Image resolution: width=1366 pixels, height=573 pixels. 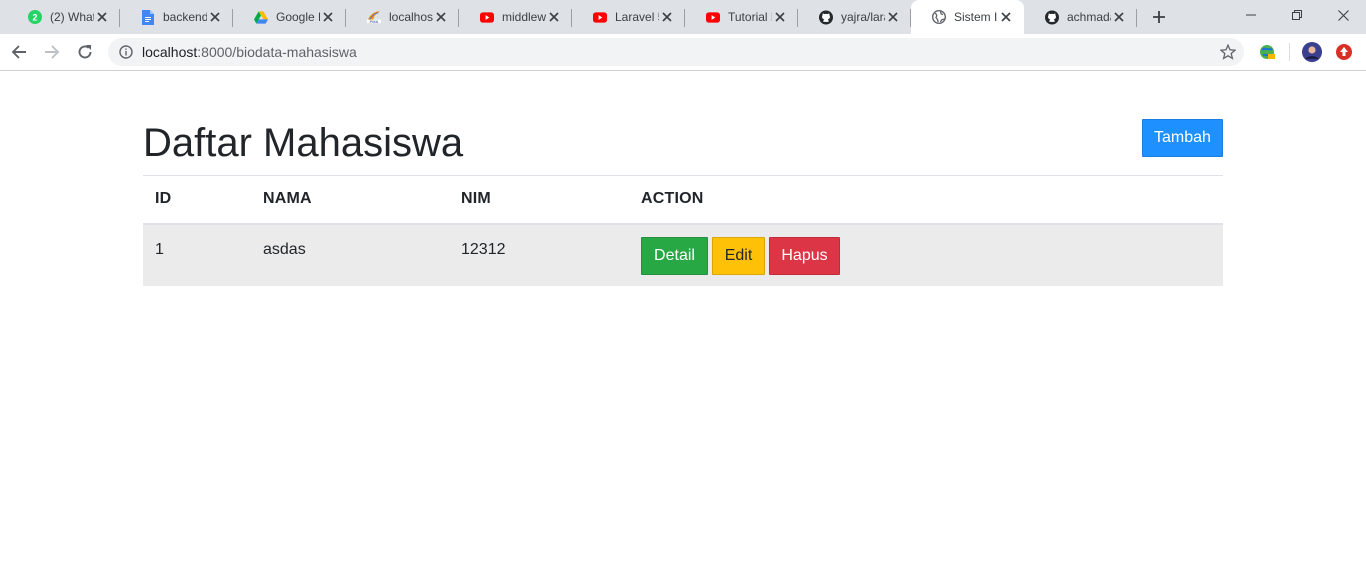 I want to click on tab-whatsapp: 2 (2) Whats, so click(x=63, y=17).